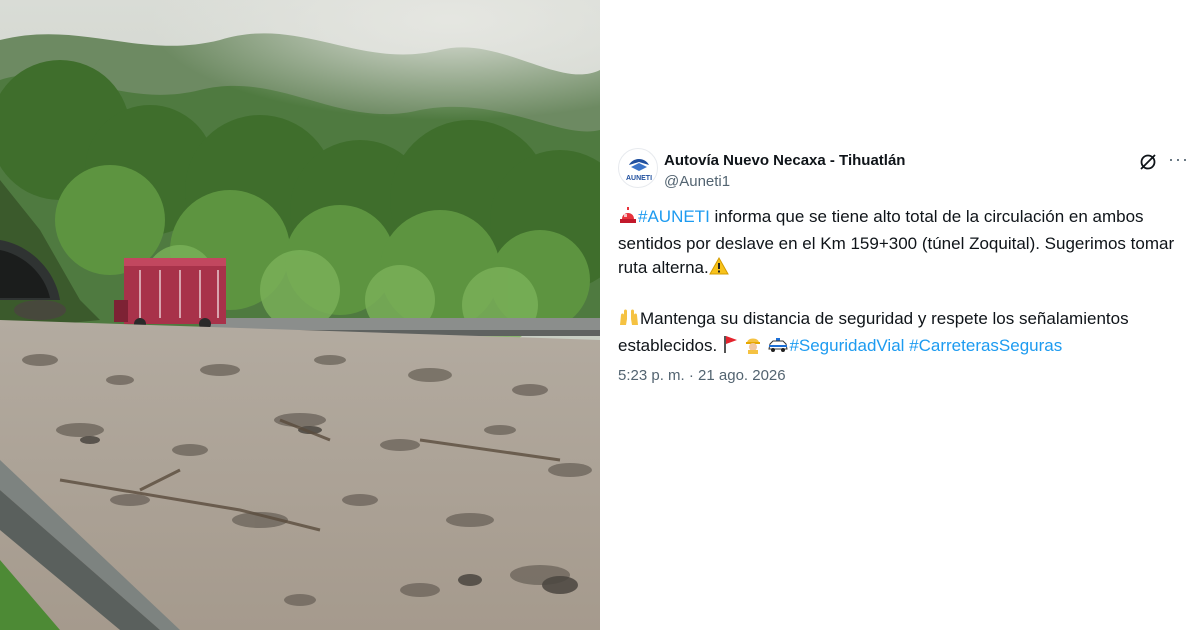 This screenshot has height=630, width=1200. Describe the element at coordinates (784, 160) in the screenshot. I see `display-name: Autovía Nuevo Necaxa - Tihuatlán` at that location.